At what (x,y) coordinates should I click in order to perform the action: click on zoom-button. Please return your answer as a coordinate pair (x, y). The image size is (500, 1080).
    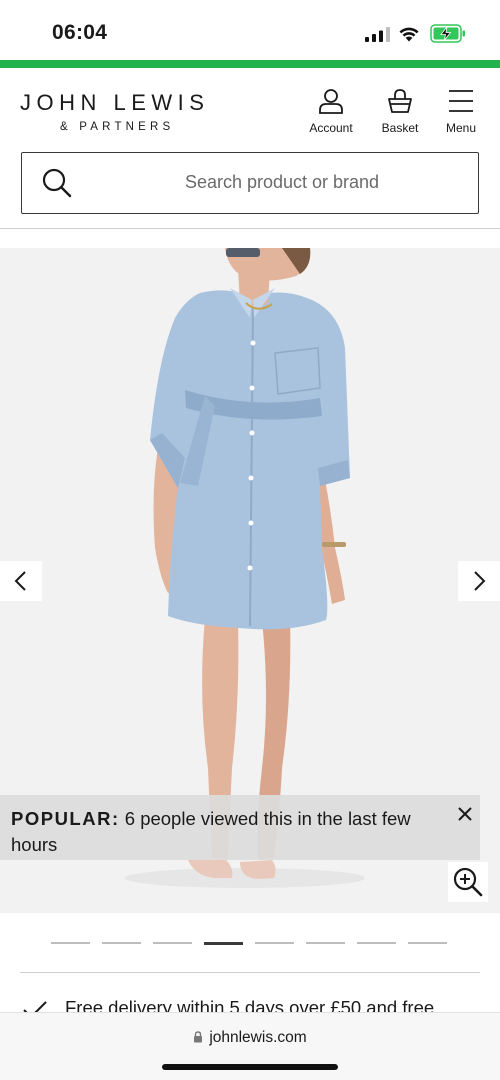
    Looking at the image, I should click on (468, 882).